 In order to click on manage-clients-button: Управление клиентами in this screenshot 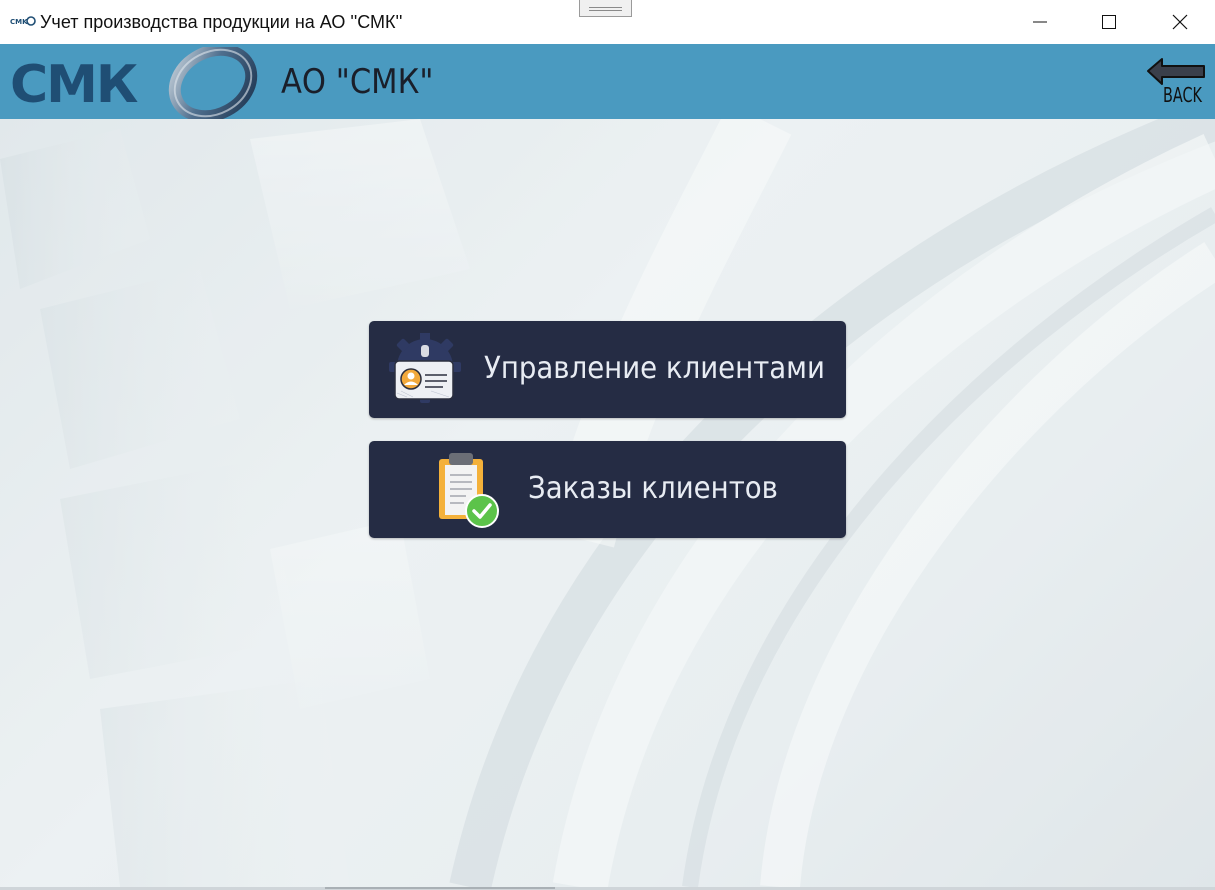, I will do `click(607, 369)`.